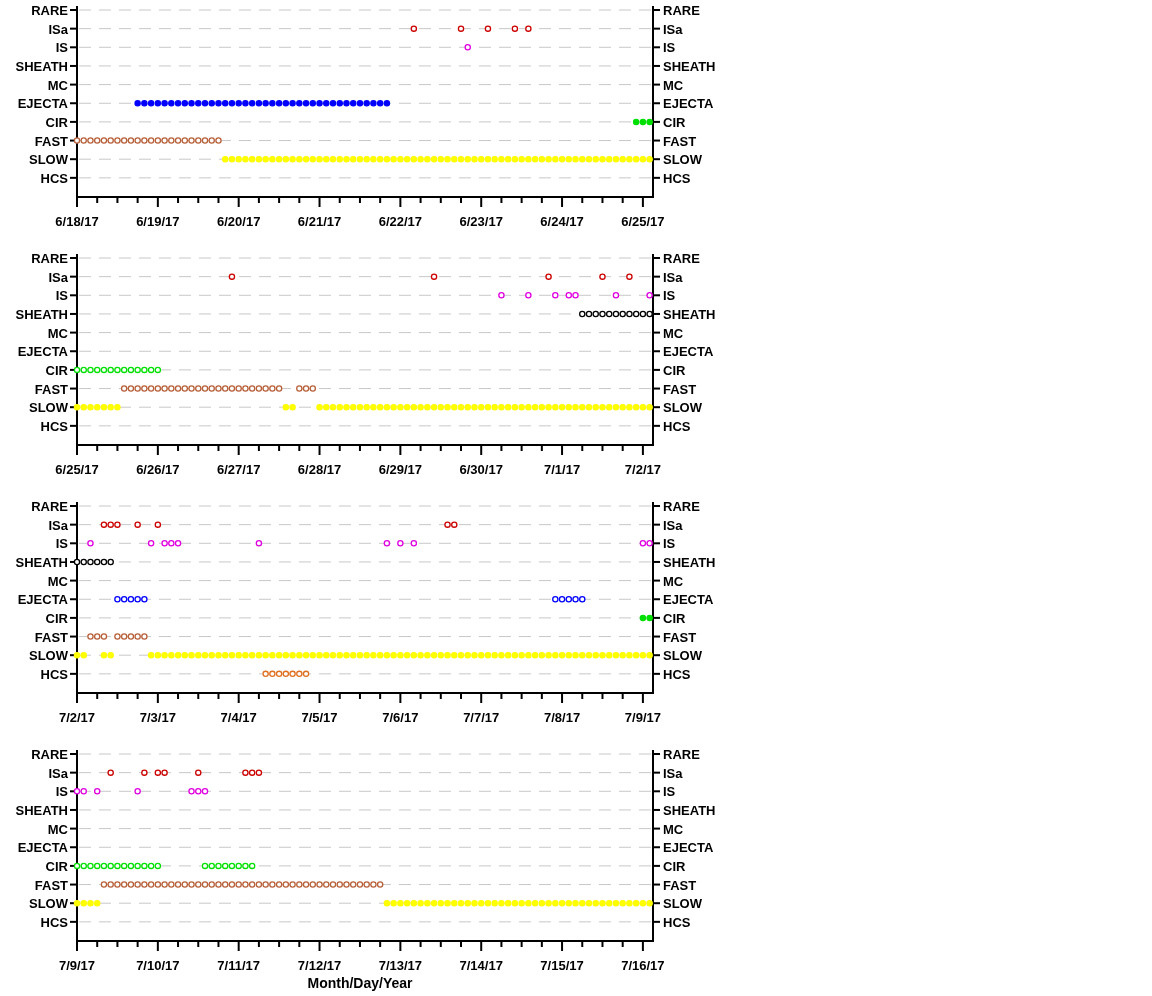 Image resolution: width=1152 pixels, height=996 pixels. Describe the element at coordinates (643, 965) in the screenshot. I see `tick-label: 7/16/17` at that location.